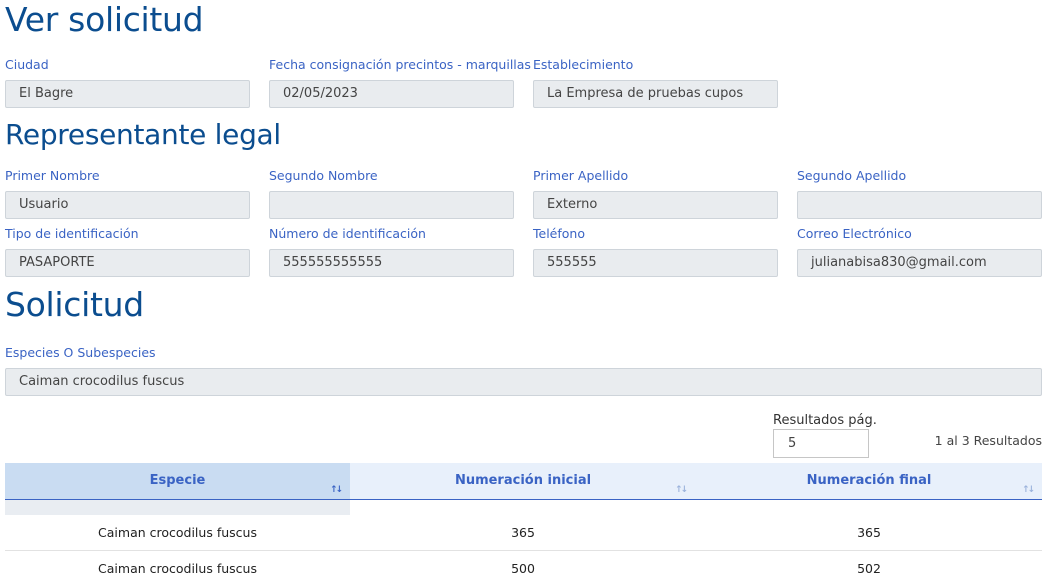 The image size is (1046, 586). I want to click on cell-numeracion-final: 365, so click(869, 532).